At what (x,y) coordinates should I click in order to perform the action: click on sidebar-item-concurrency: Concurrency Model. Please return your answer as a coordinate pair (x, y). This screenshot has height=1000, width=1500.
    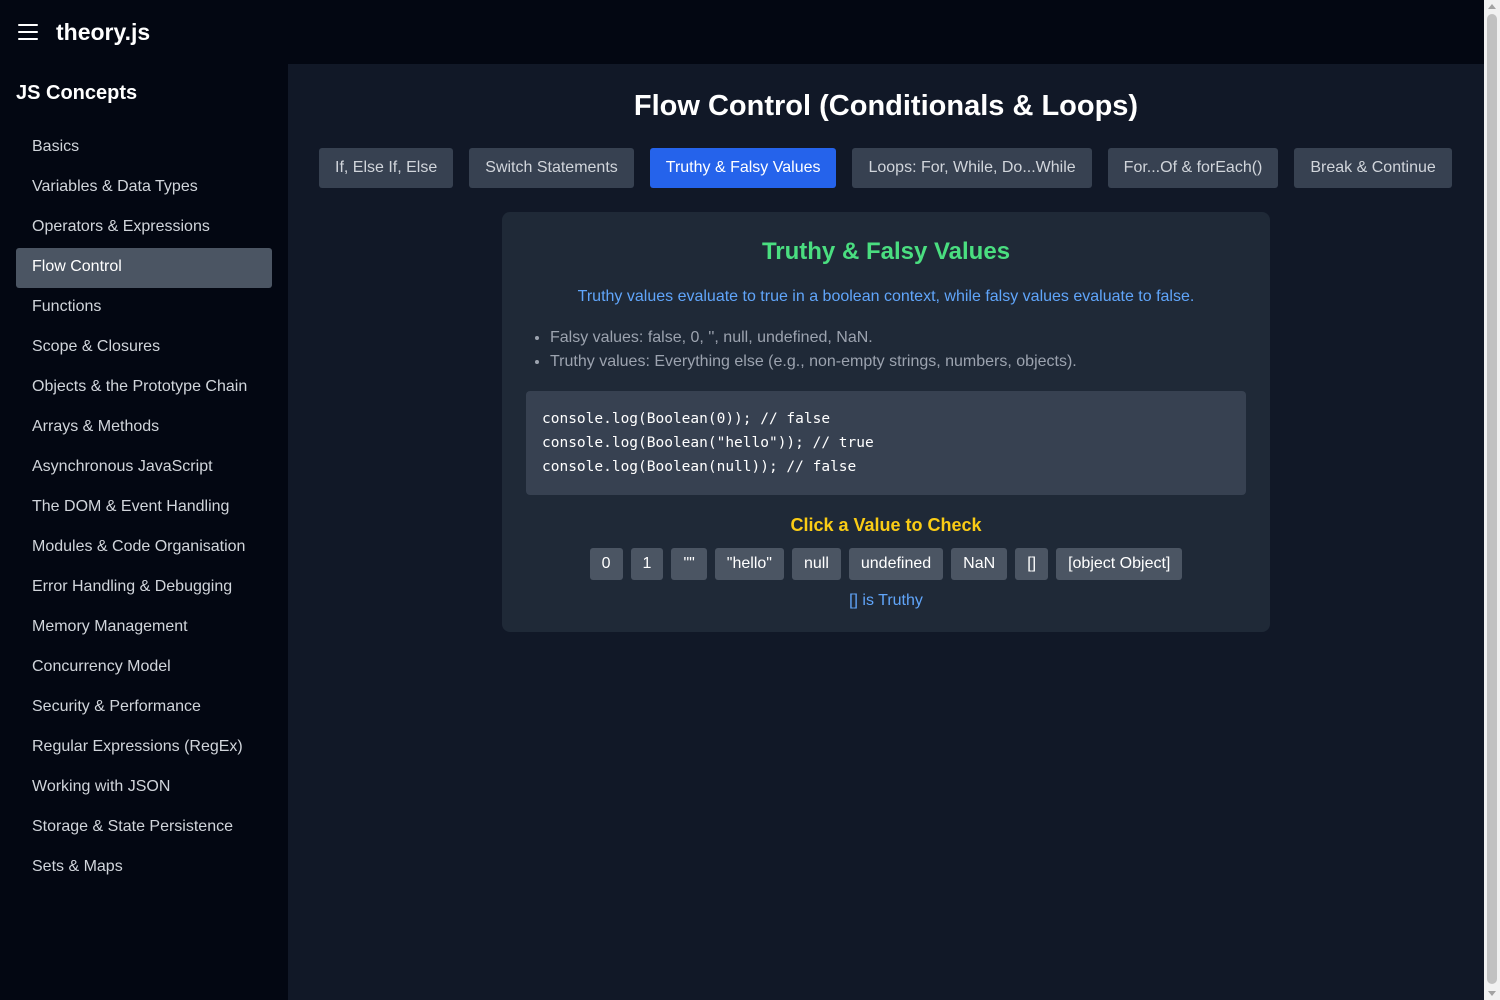
    Looking at the image, I should click on (144, 668).